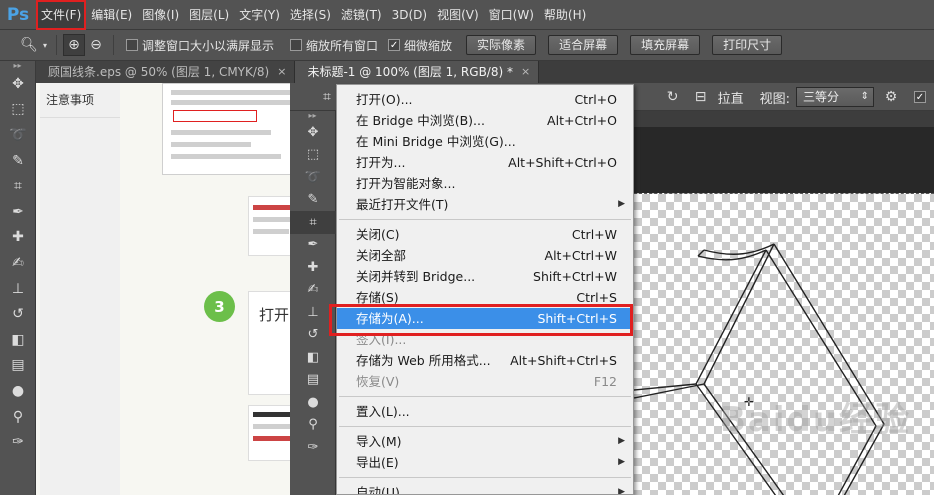 Image resolution: width=934 pixels, height=495 pixels. Describe the element at coordinates (485, 488) in the screenshot. I see `menu-item: 自动(U) ▶` at that location.